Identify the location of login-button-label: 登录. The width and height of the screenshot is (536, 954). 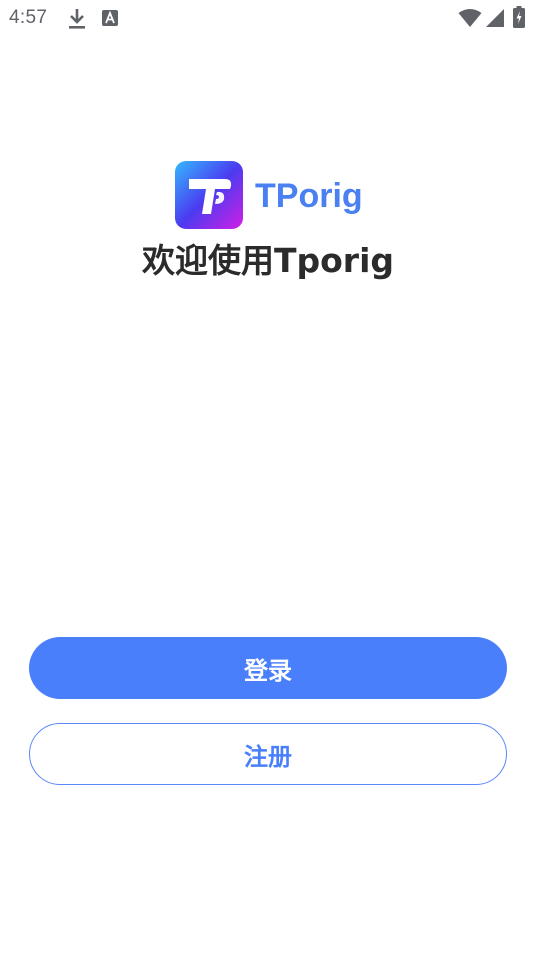
(268, 670).